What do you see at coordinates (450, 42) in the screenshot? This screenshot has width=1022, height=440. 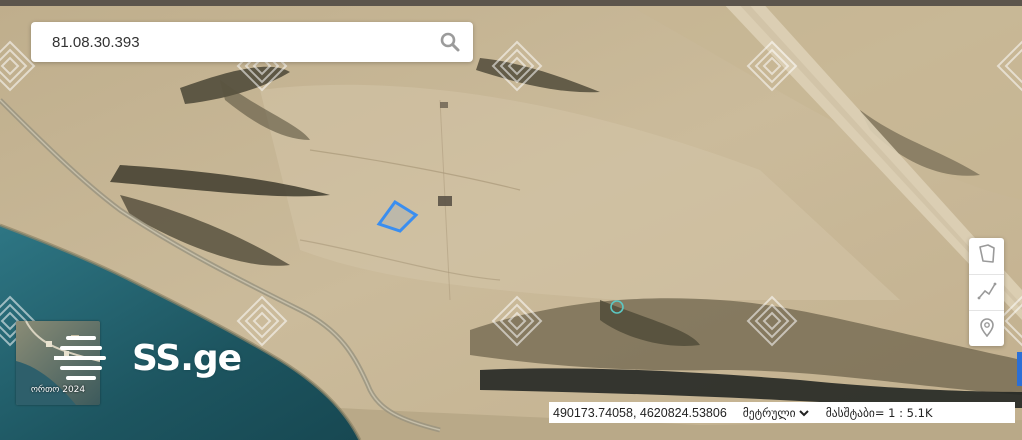 I see `search-icon` at bounding box center [450, 42].